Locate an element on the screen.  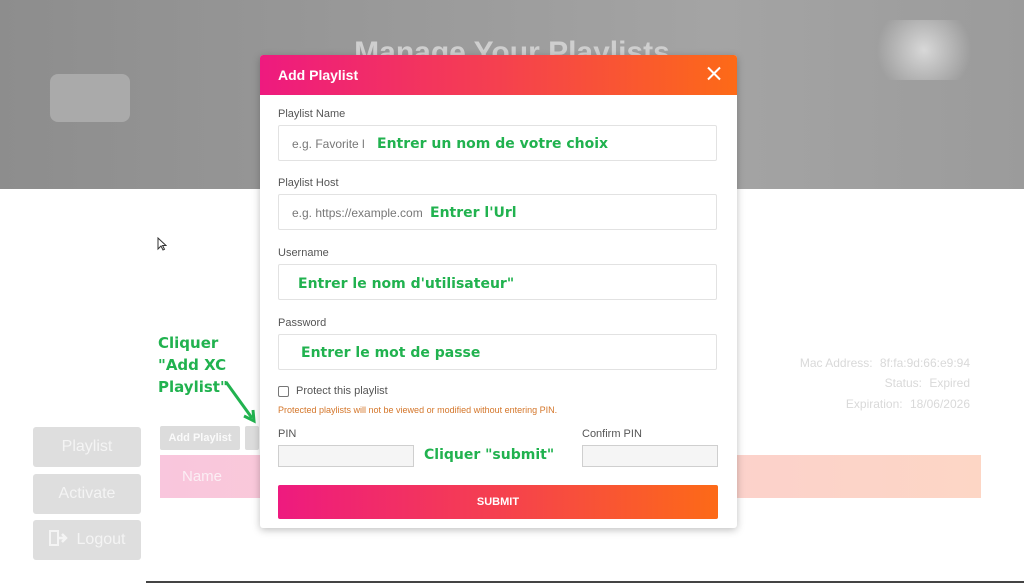
annotation-line: Playlist" is located at coordinates (193, 387).